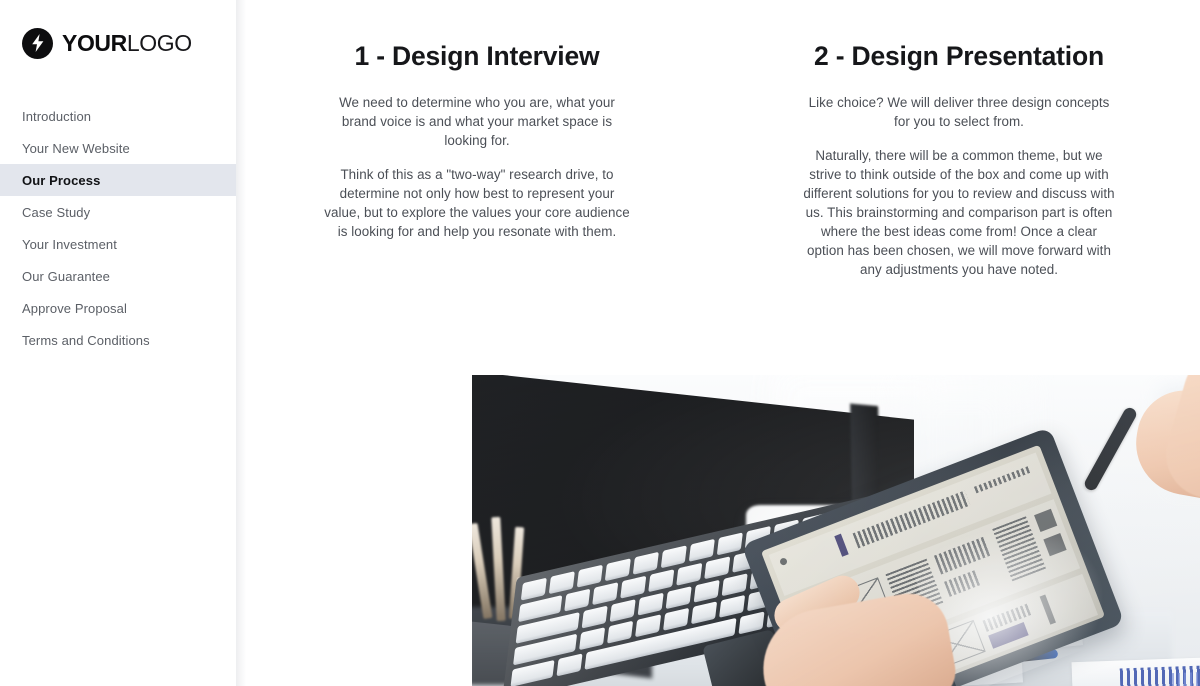  What do you see at coordinates (118, 116) in the screenshot?
I see `sidebar-item-introduction: Introduction` at bounding box center [118, 116].